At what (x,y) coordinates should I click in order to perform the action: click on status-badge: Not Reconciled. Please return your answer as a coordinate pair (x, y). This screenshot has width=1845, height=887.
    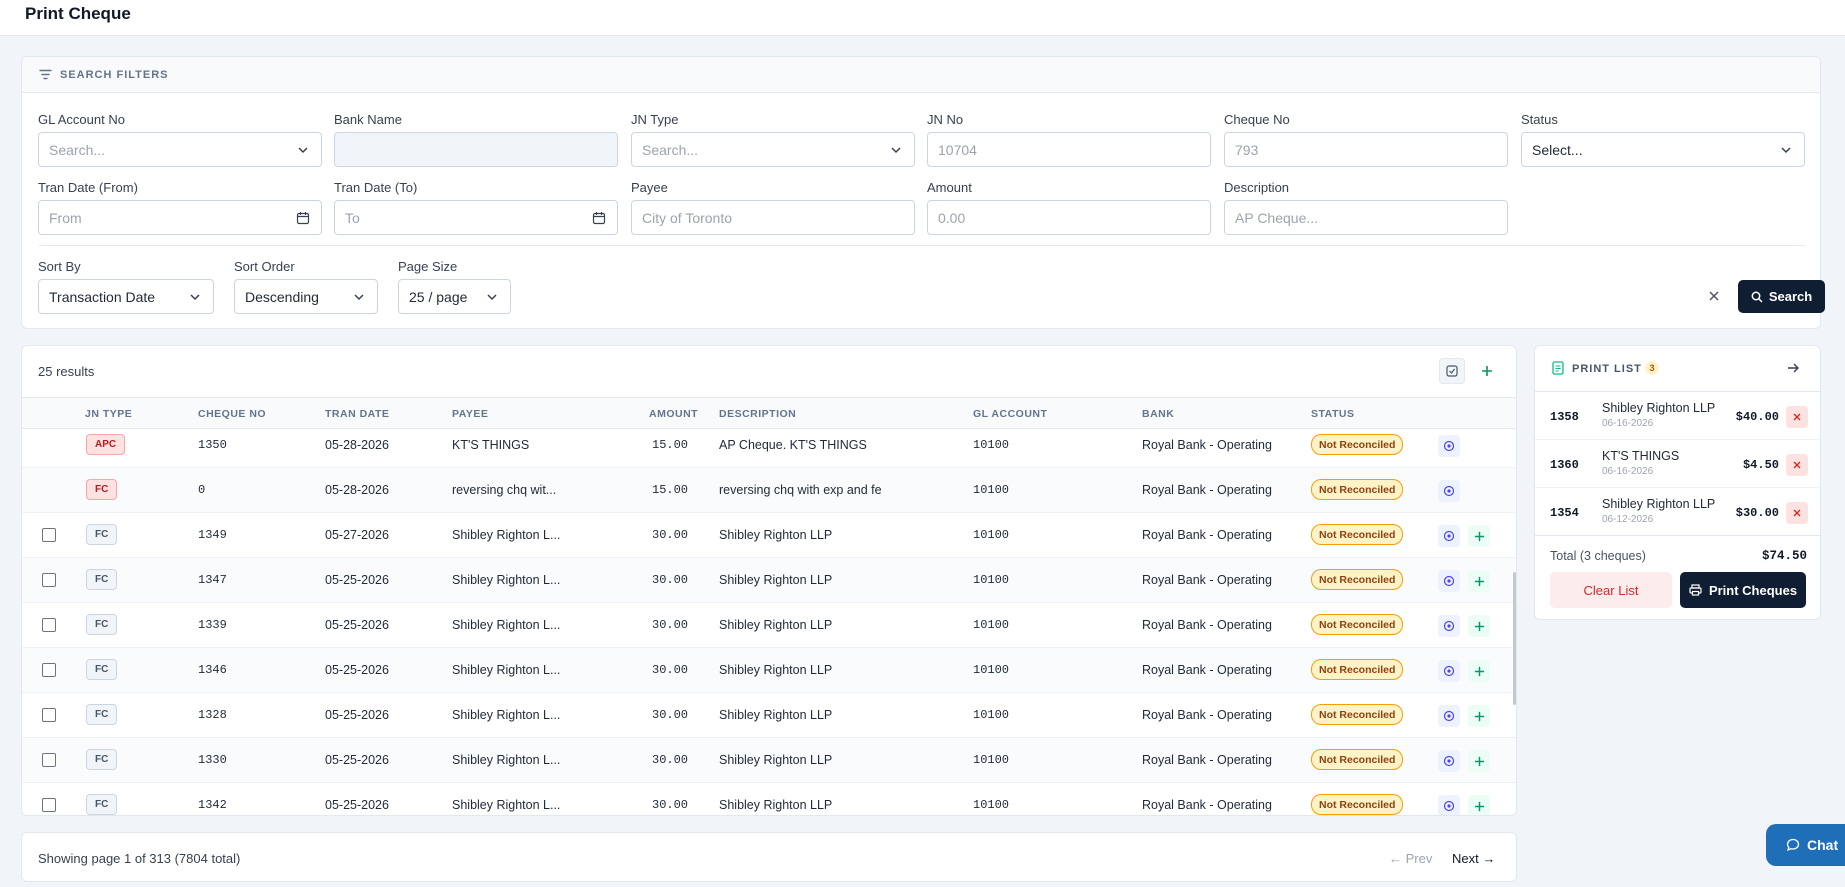
    Looking at the image, I should click on (1357, 489).